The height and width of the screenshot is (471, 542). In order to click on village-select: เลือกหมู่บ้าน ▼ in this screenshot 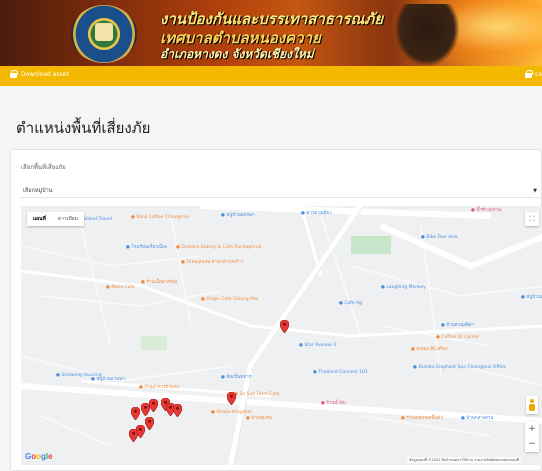, I will do `click(280, 191)`.